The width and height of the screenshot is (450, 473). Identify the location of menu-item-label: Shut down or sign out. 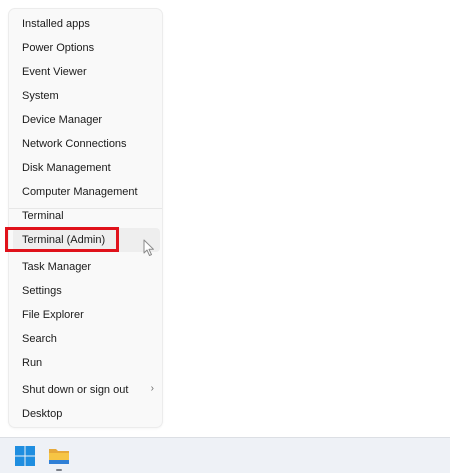
(75, 390).